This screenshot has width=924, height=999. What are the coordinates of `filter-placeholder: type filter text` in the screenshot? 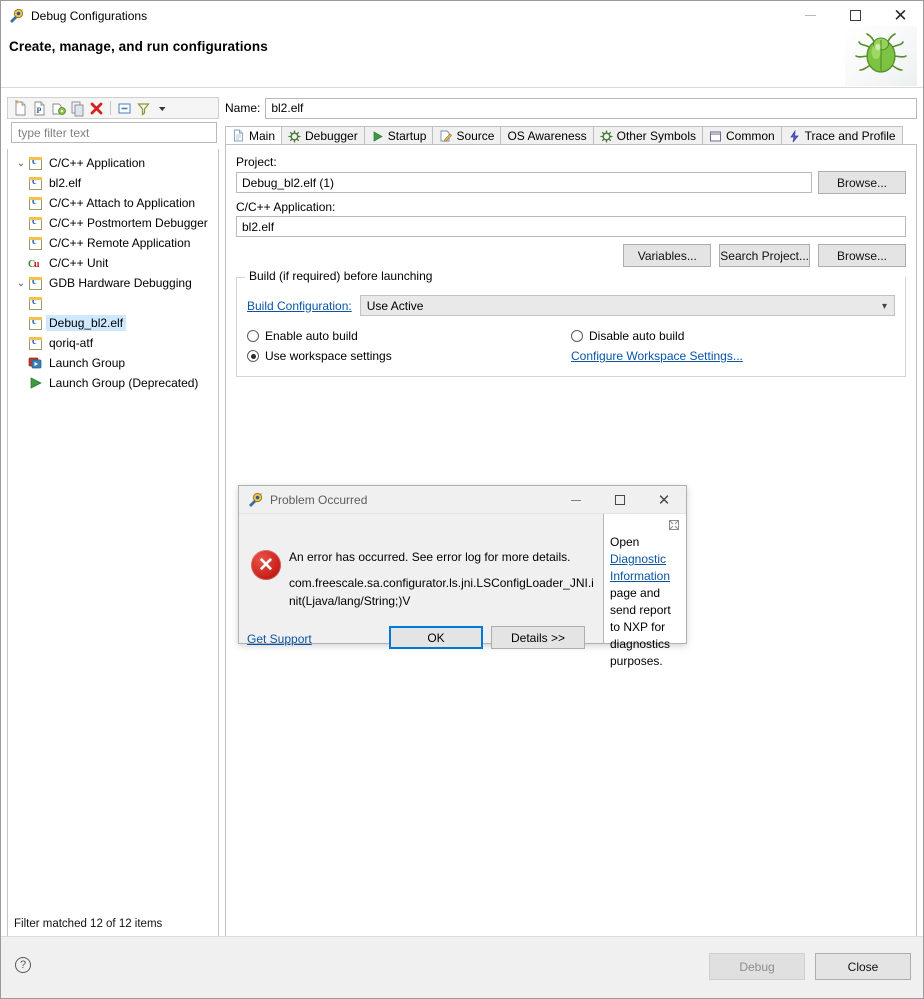 It's located at (54, 132).